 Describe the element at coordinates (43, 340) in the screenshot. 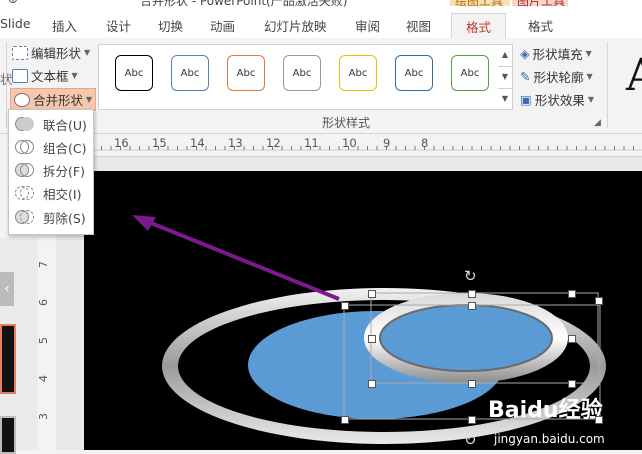

I see `ruler-label: 5` at that location.